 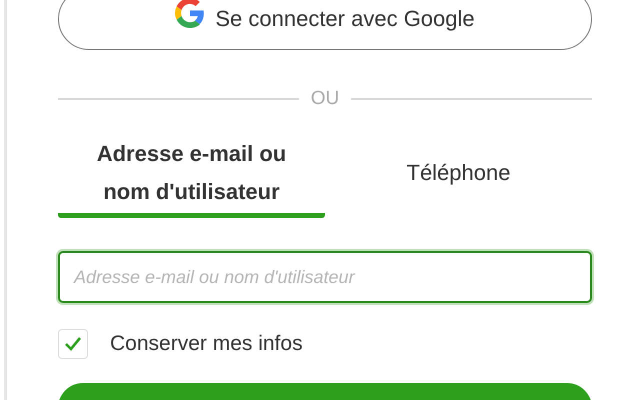 I want to click on google-g-icon, so click(x=190, y=14).